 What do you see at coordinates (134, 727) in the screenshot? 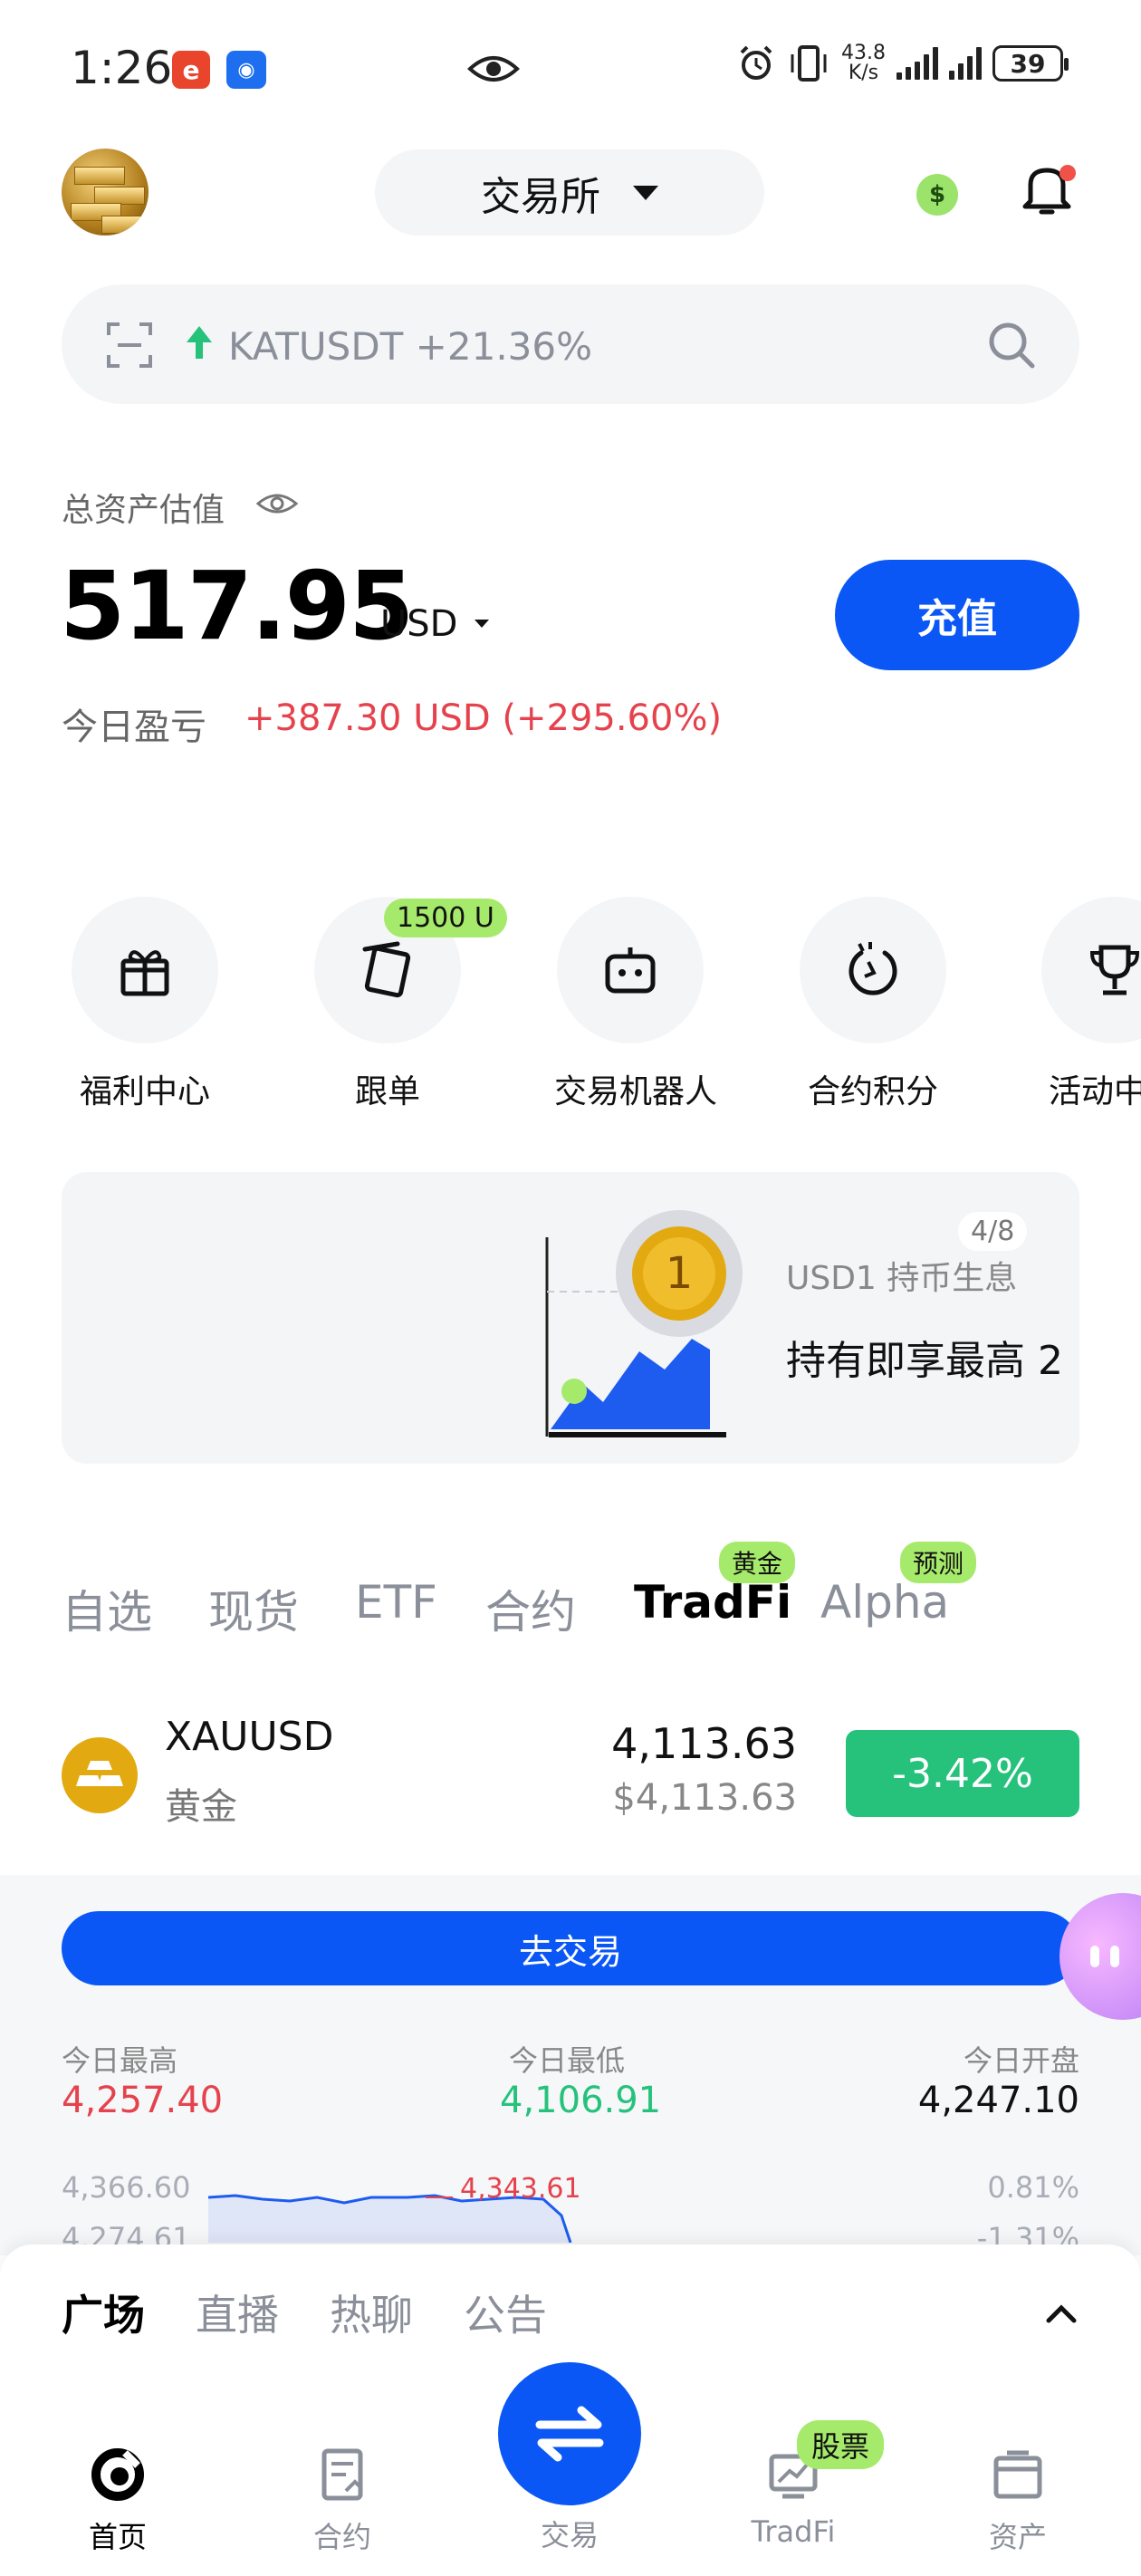
I see `pnl-label: 今日盈亏` at bounding box center [134, 727].